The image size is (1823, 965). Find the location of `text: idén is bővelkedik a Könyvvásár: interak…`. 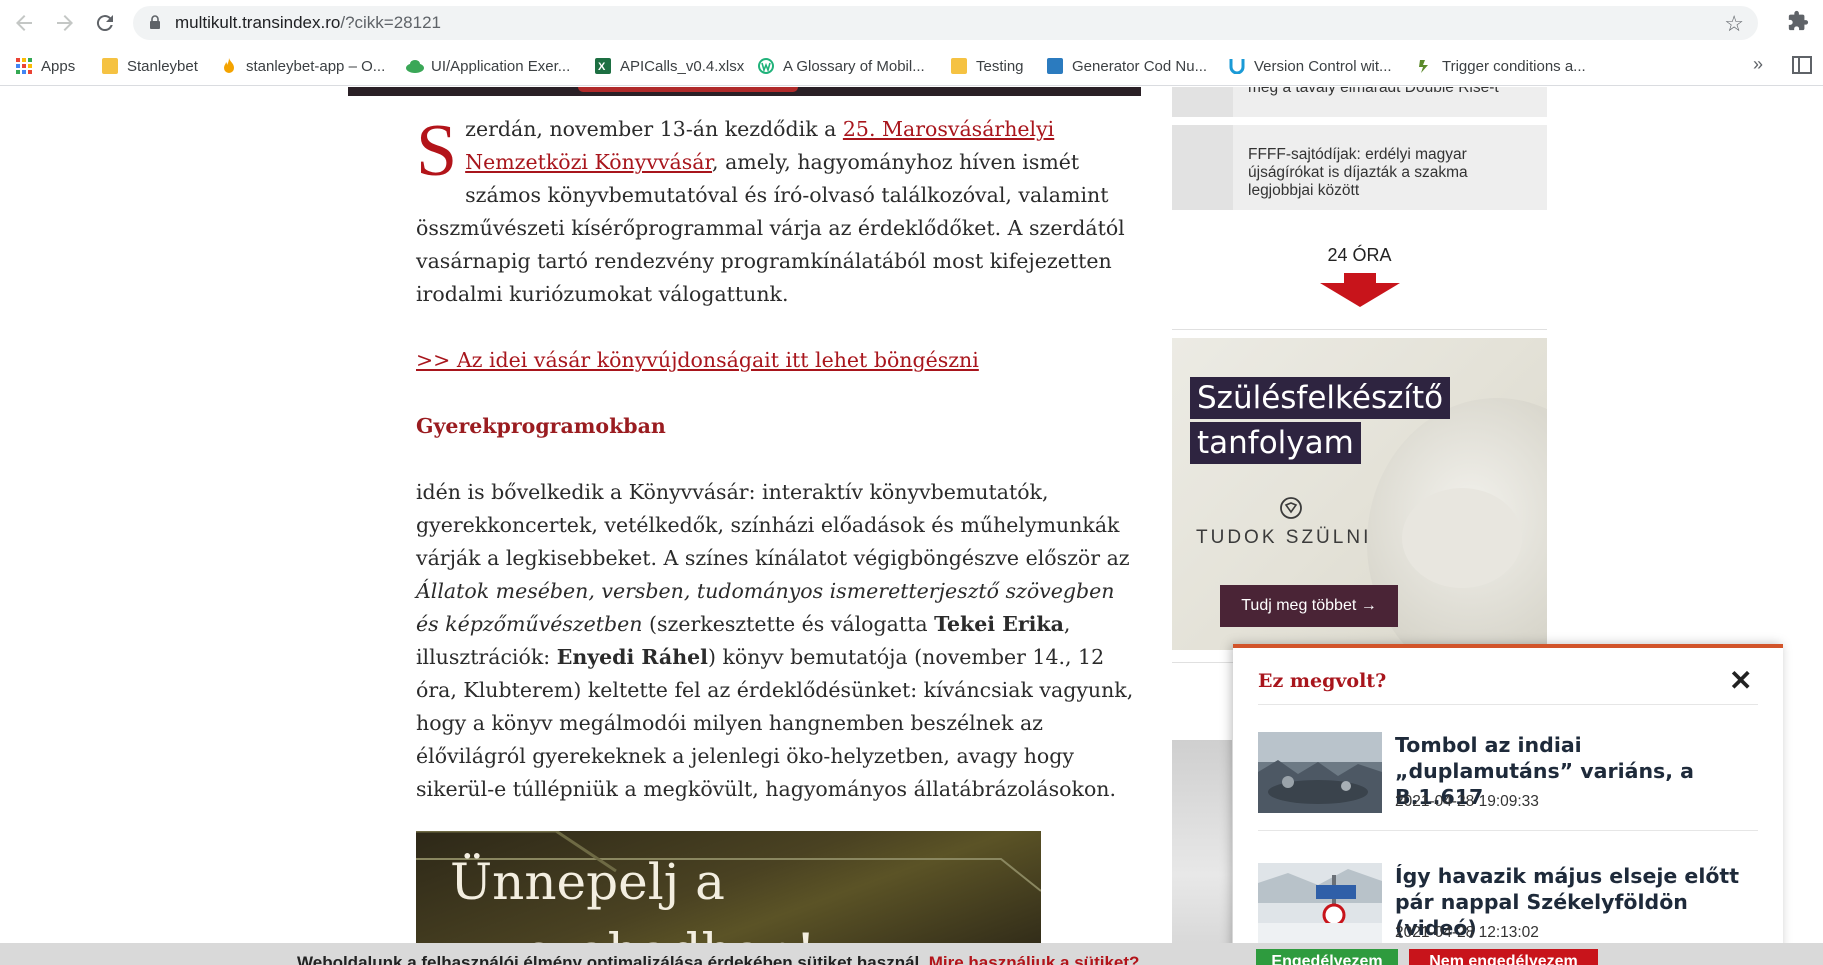

text: idén is bővelkedik a Könyvvásár: interak… is located at coordinates (773, 525).